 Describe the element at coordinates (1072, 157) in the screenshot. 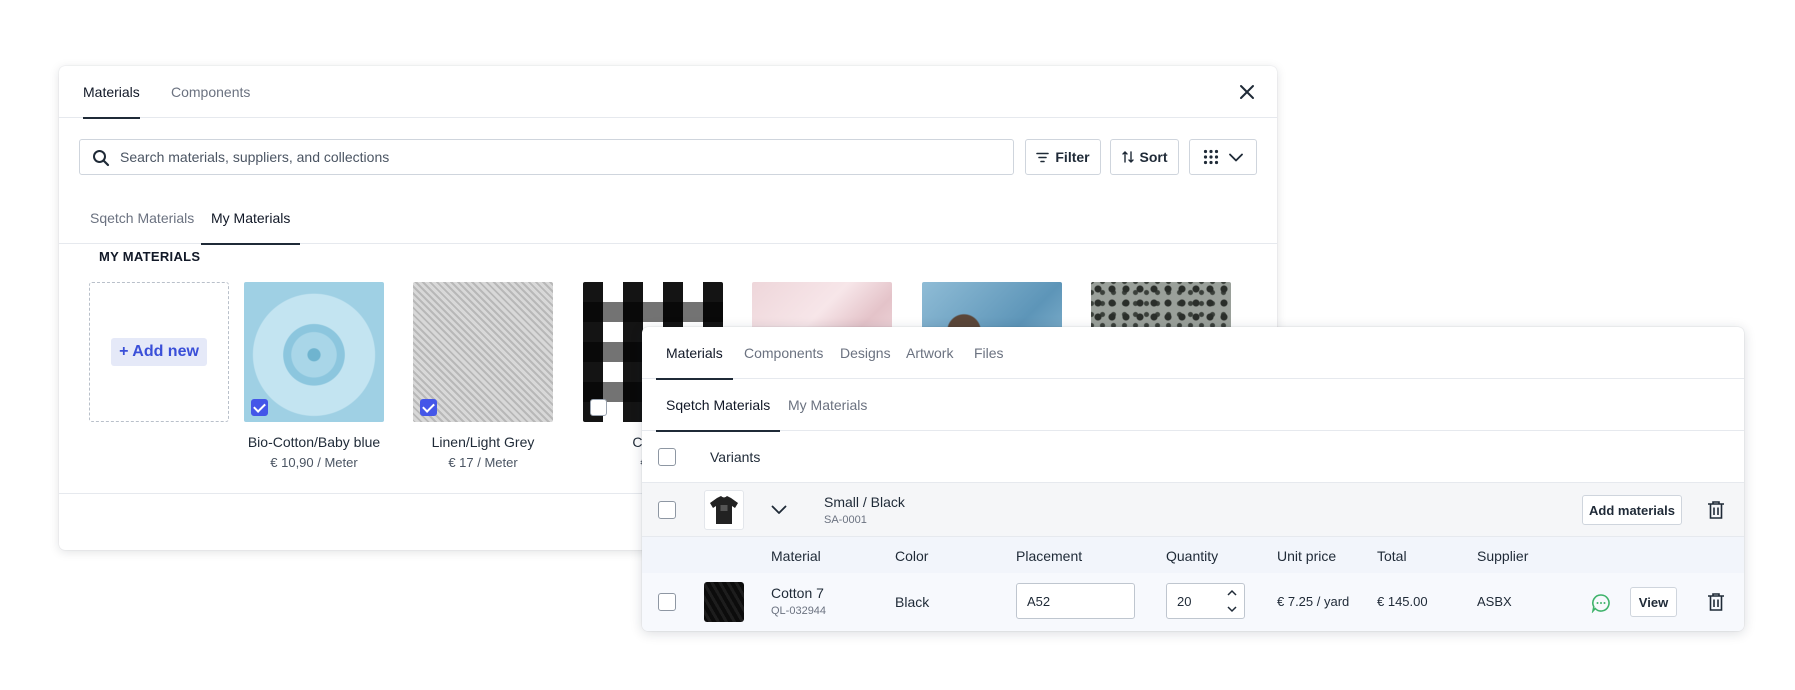

I see `filter-label: Filter` at that location.